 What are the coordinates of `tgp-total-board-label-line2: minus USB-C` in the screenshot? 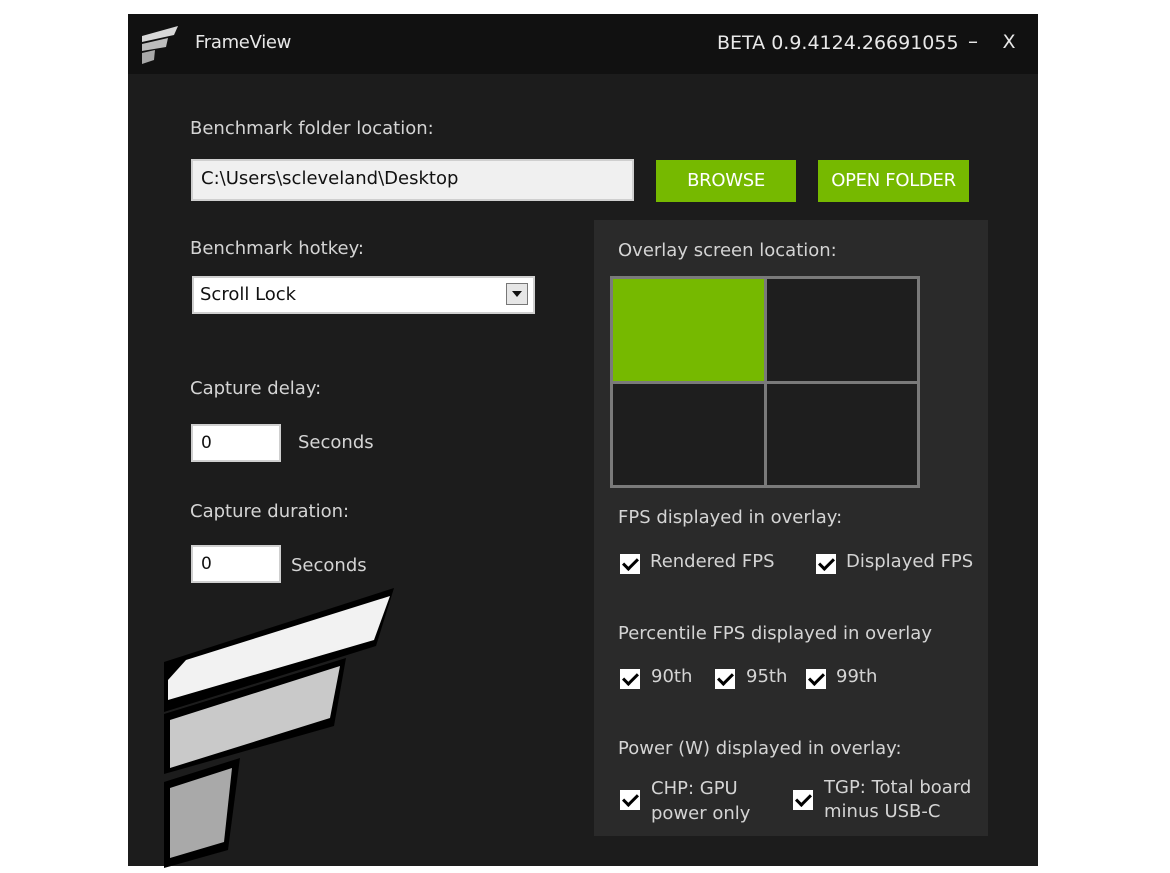 It's located at (882, 811).